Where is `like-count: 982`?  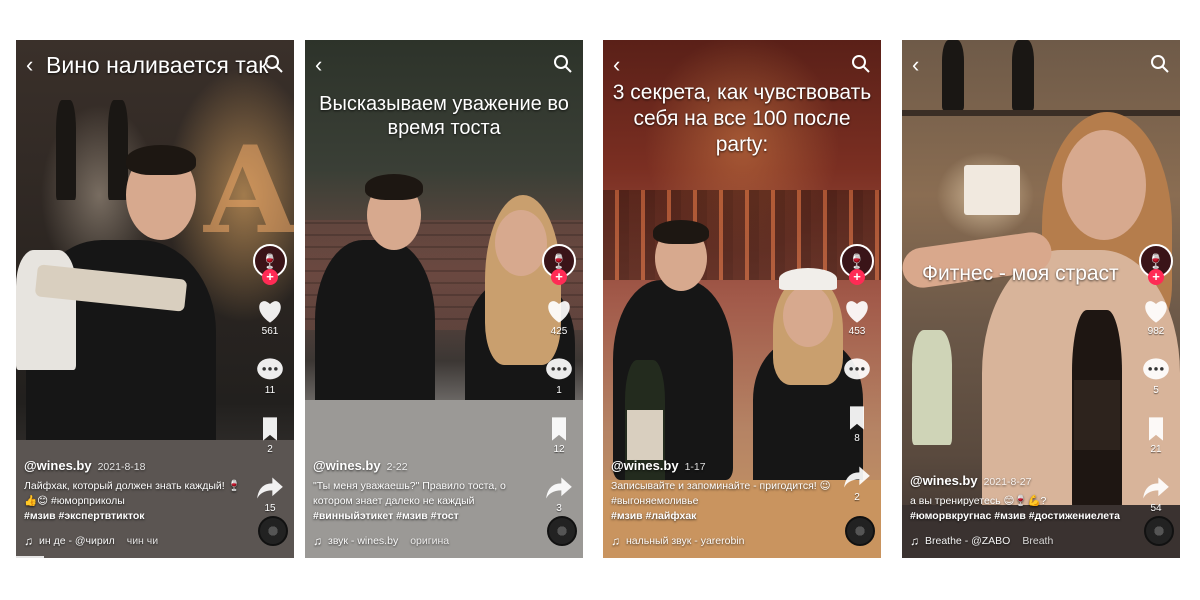
like-count: 982 is located at coordinates (1156, 331).